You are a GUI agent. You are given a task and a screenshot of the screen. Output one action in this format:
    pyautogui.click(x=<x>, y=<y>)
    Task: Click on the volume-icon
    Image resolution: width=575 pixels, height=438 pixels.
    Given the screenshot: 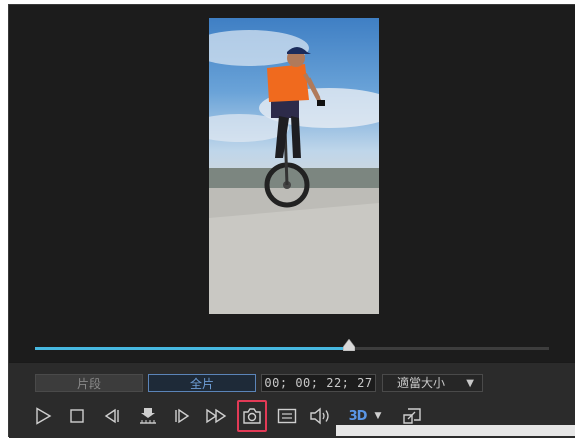 What is the action you would take?
    pyautogui.click(x=319, y=416)
    